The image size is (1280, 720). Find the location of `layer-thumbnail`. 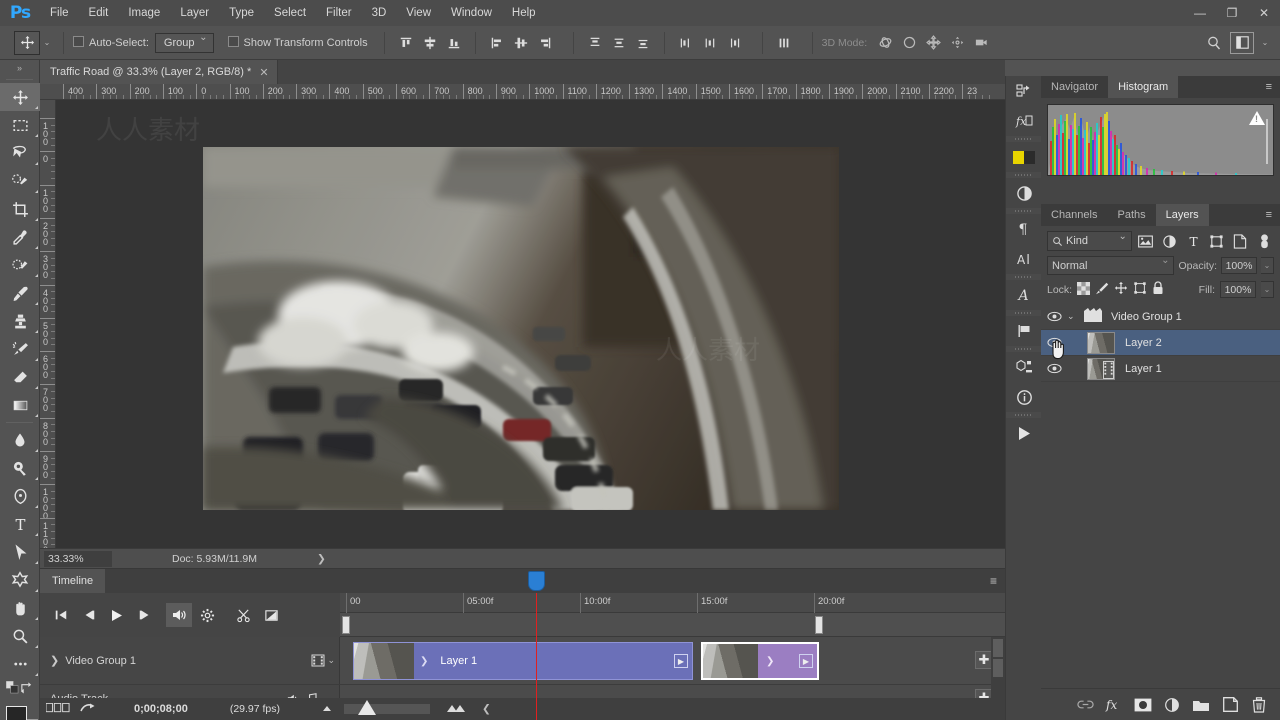

layer-thumbnail is located at coordinates (1101, 368).